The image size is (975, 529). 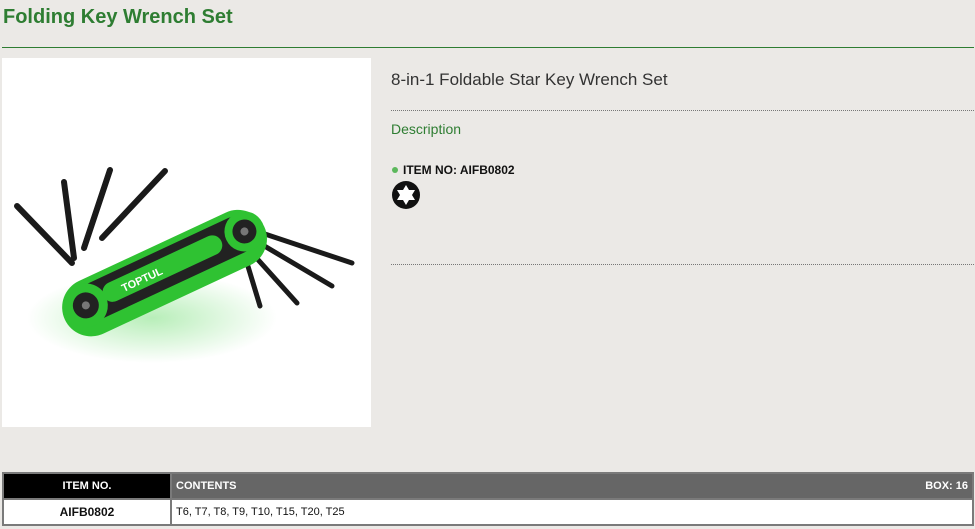 I want to click on page-title: Folding Key Wrench Set, so click(x=118, y=17).